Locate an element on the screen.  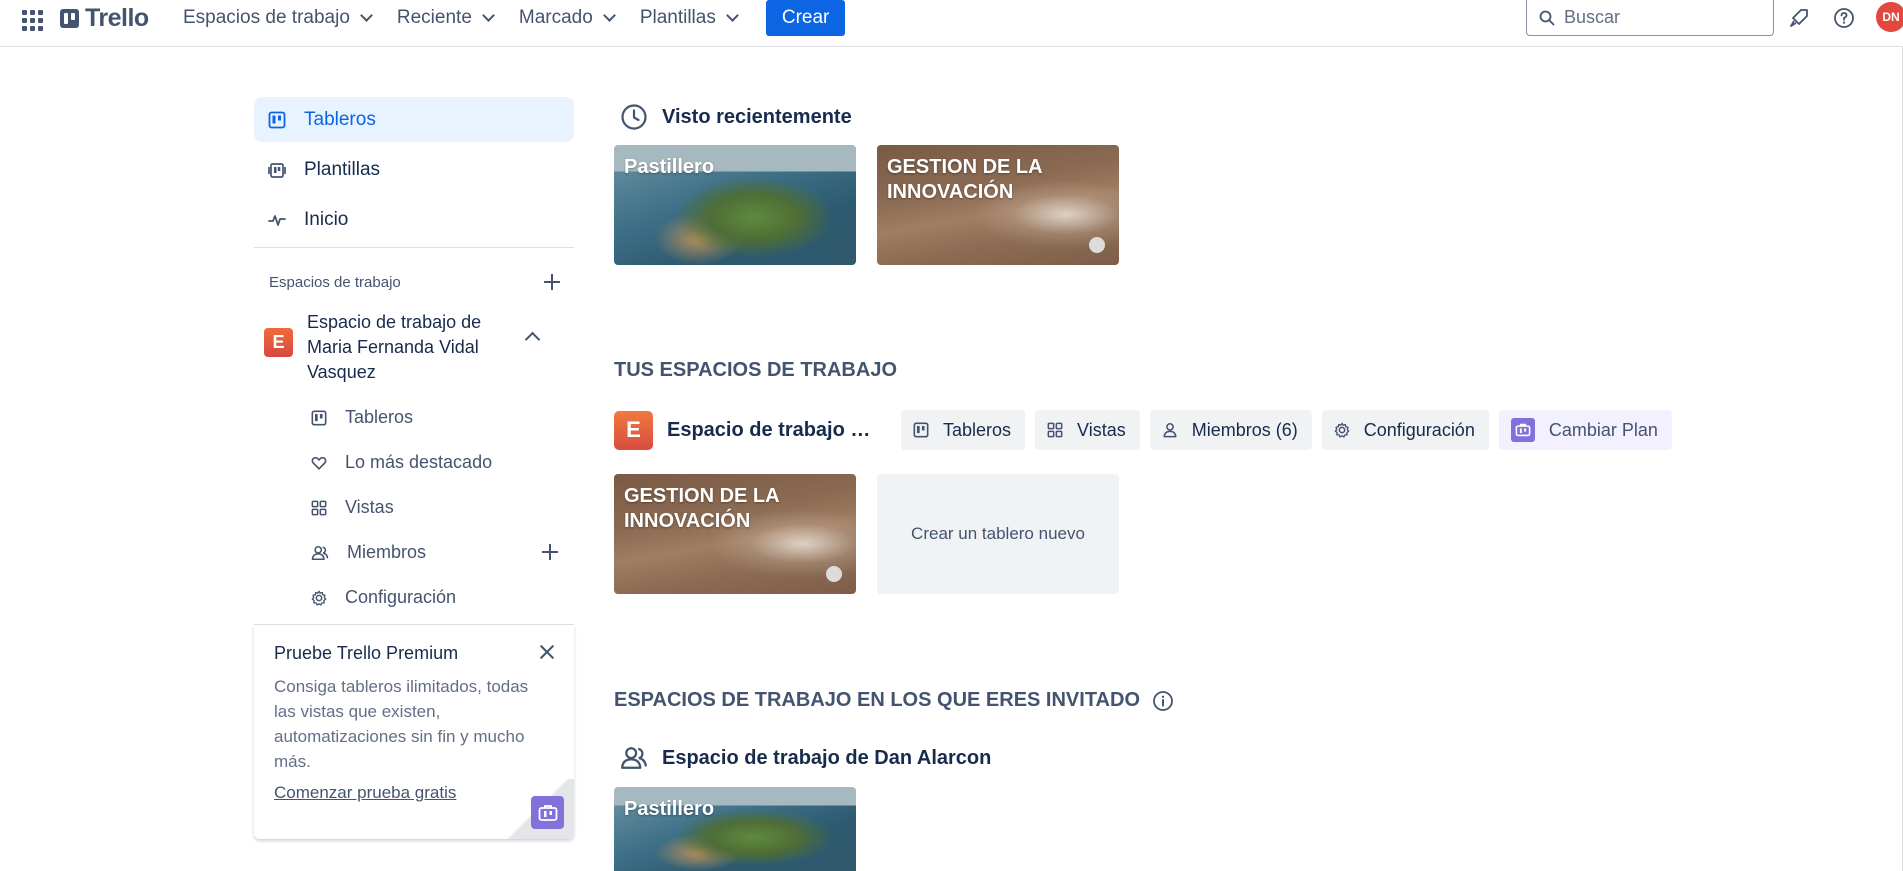
guest-workspace-header: Espacio de trabajo de Dan Alarcon is located at coordinates (805, 758).